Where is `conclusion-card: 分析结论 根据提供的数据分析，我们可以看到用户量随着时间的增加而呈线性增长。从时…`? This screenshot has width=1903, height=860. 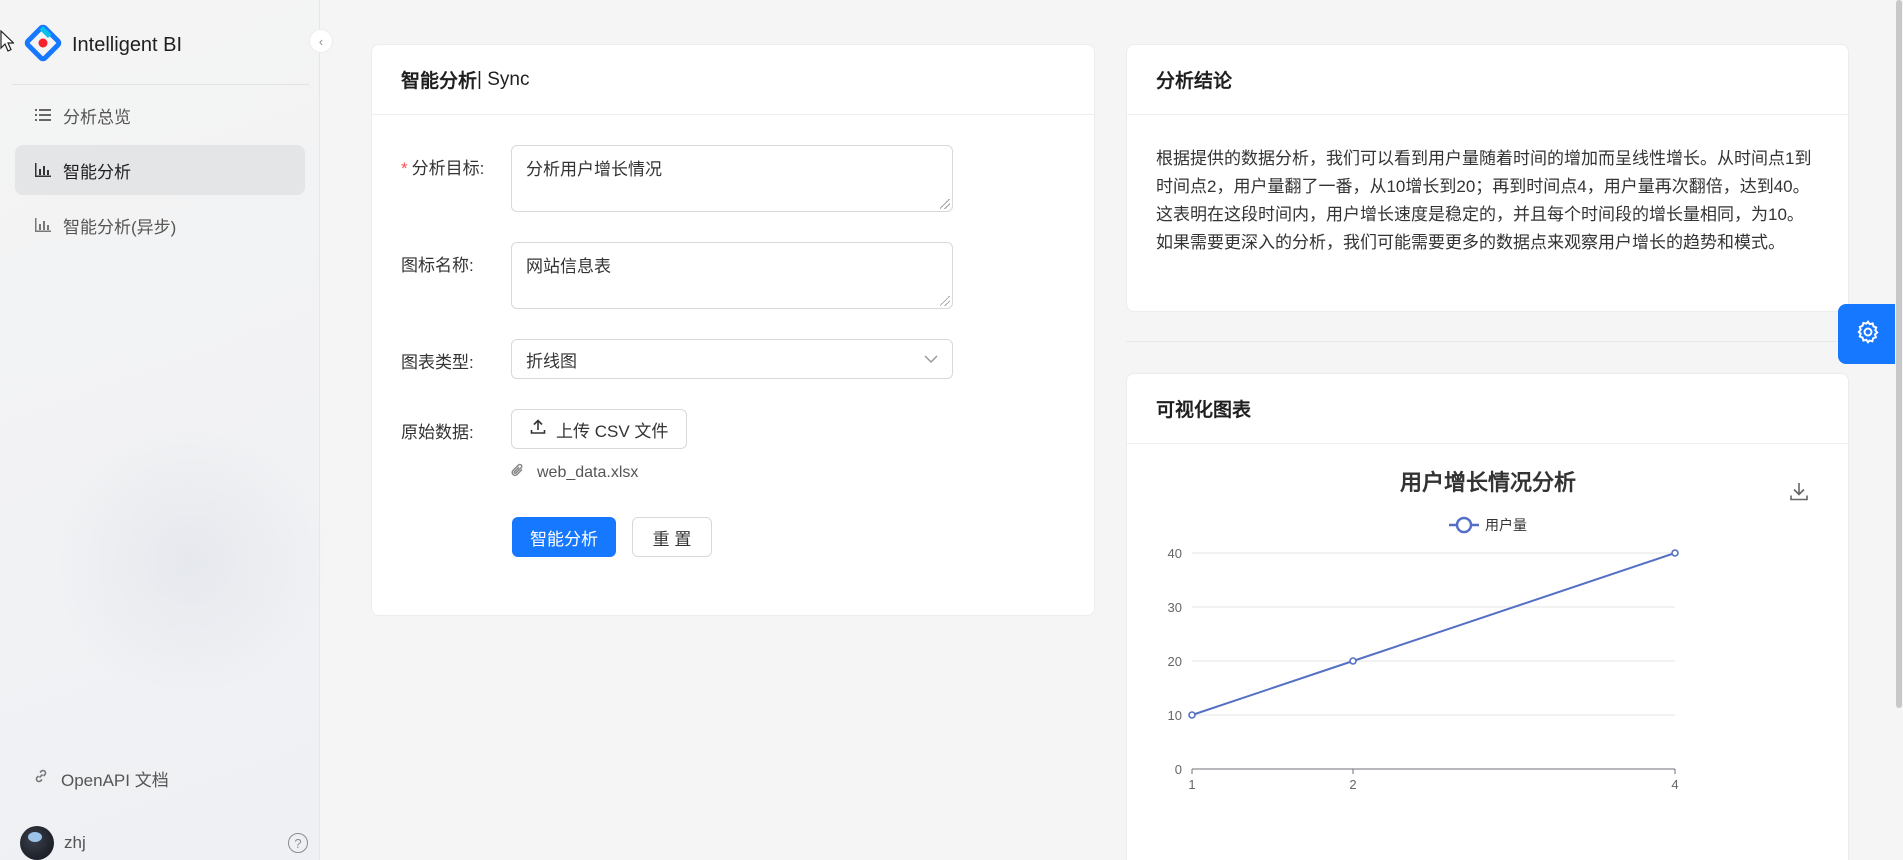 conclusion-card: 分析结论 根据提供的数据分析，我们可以看到用户量随着时间的增加而呈线性增长。从时… is located at coordinates (1487, 178).